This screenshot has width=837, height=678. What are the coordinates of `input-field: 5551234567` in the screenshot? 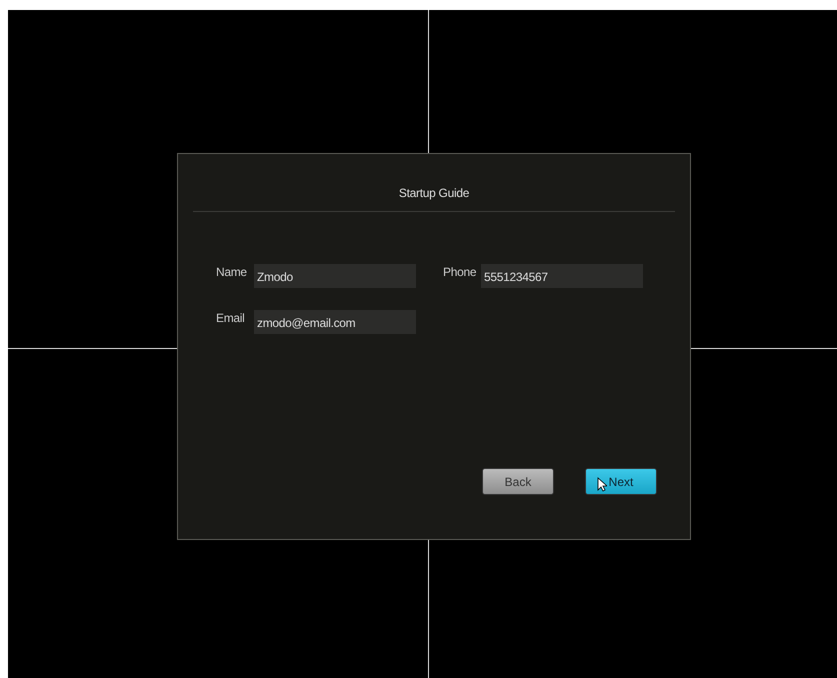 It's located at (562, 276).